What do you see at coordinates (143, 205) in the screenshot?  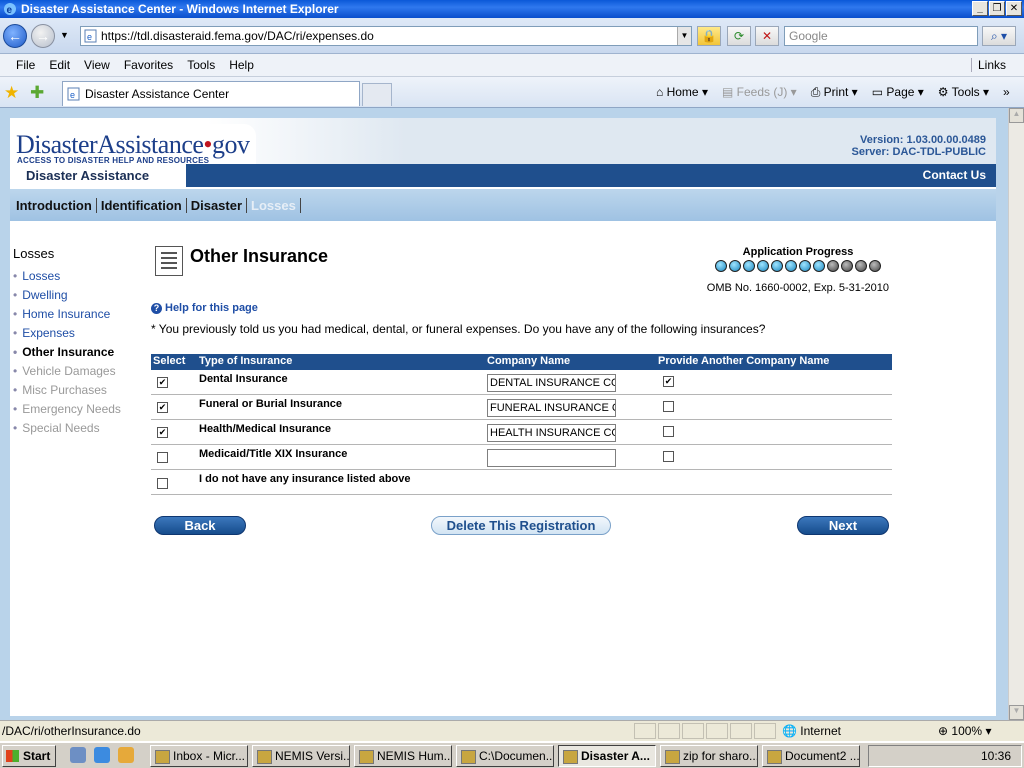 I see `step-identification: Identification` at bounding box center [143, 205].